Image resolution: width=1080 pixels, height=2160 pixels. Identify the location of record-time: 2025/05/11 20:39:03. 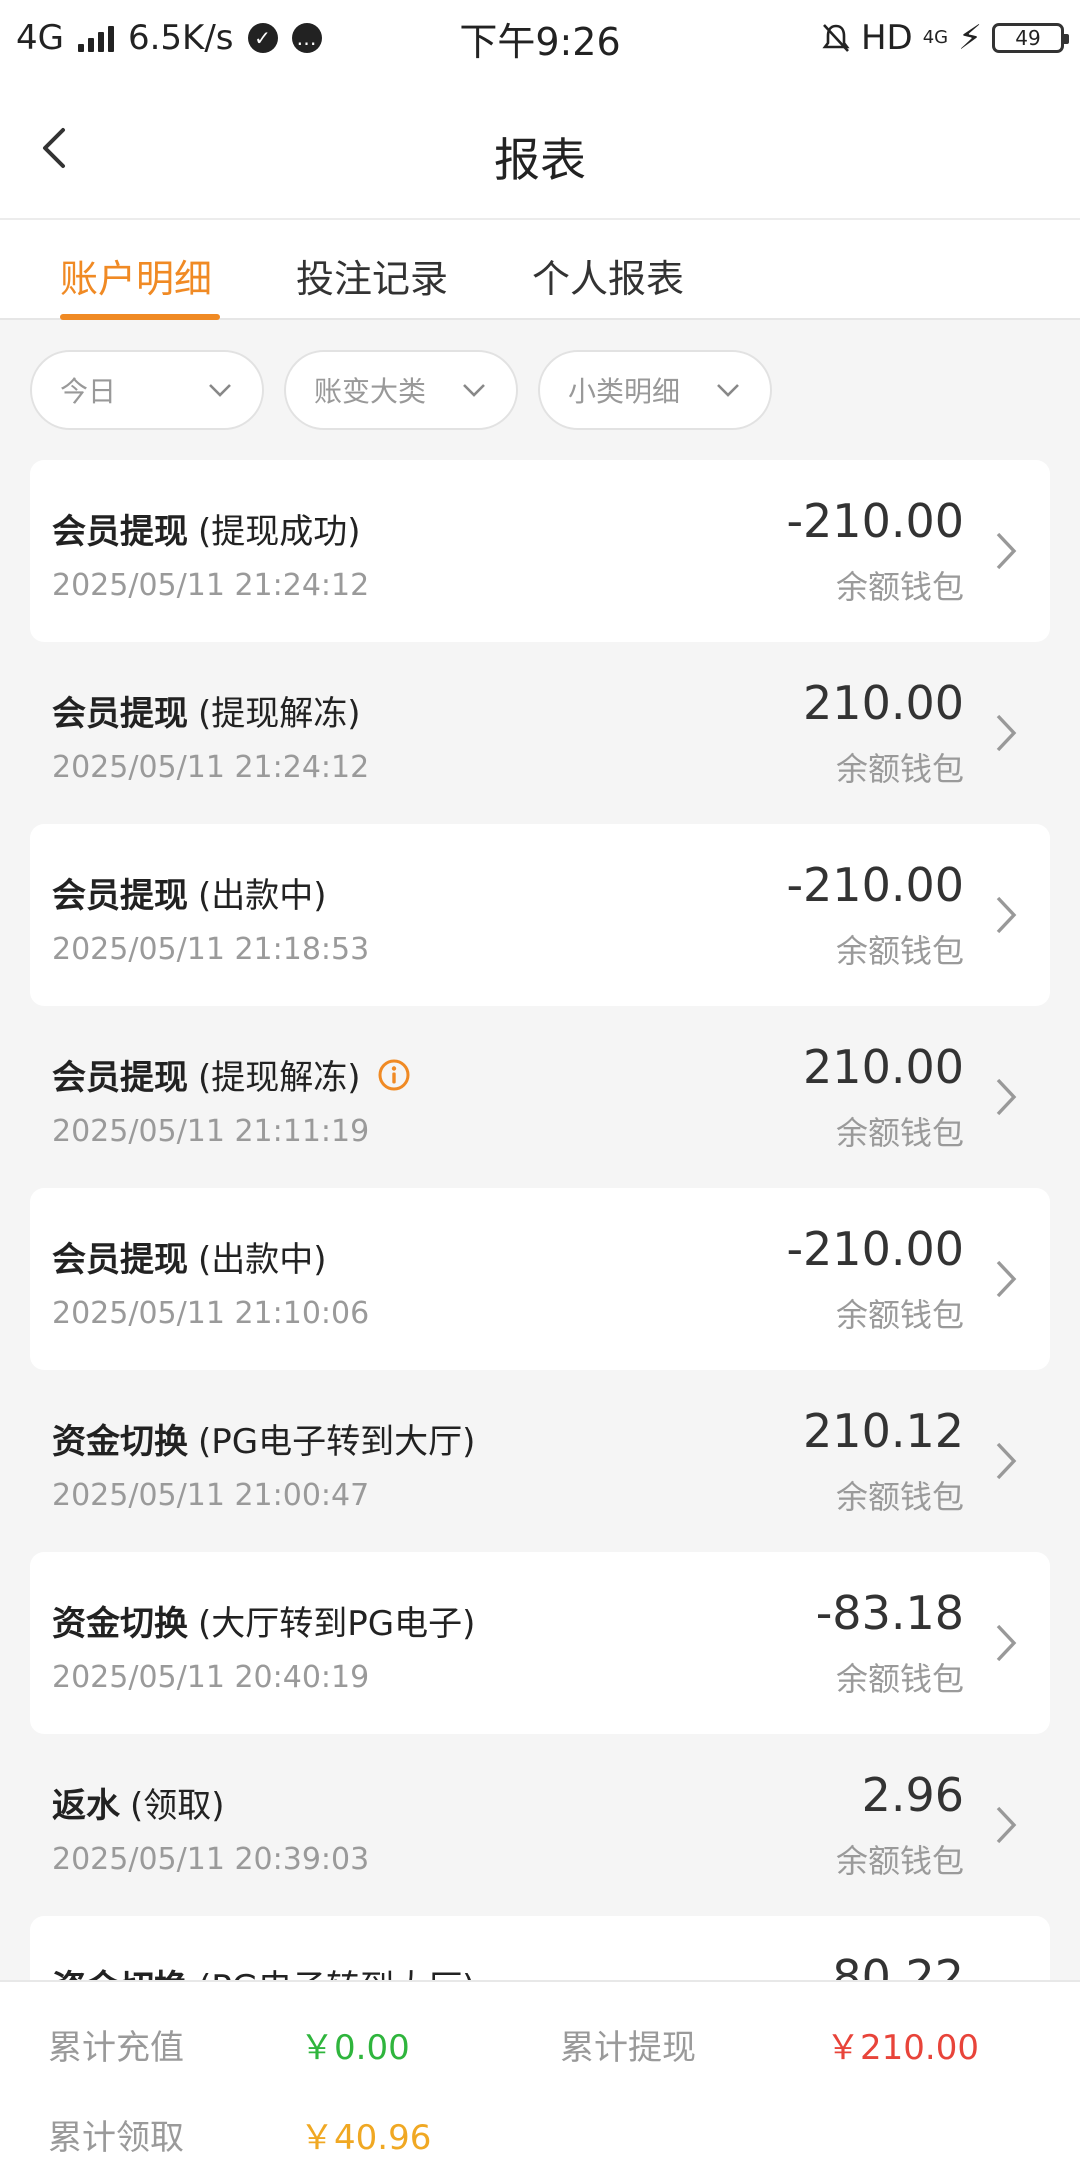
(211, 1859).